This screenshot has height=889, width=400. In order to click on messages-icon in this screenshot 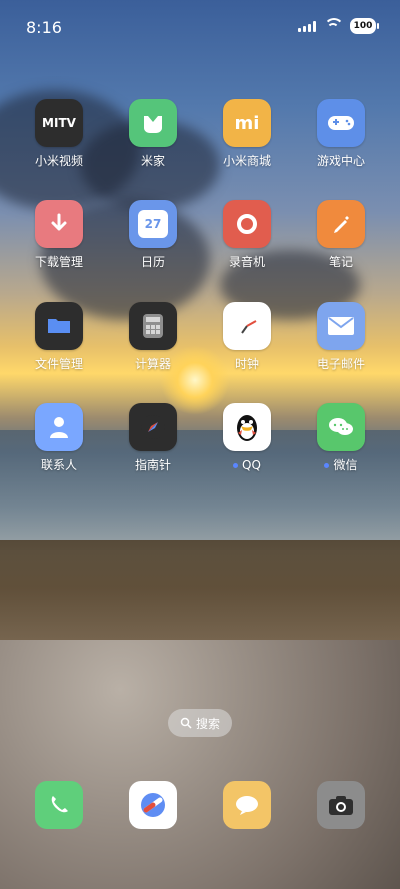, I will do `click(247, 805)`.